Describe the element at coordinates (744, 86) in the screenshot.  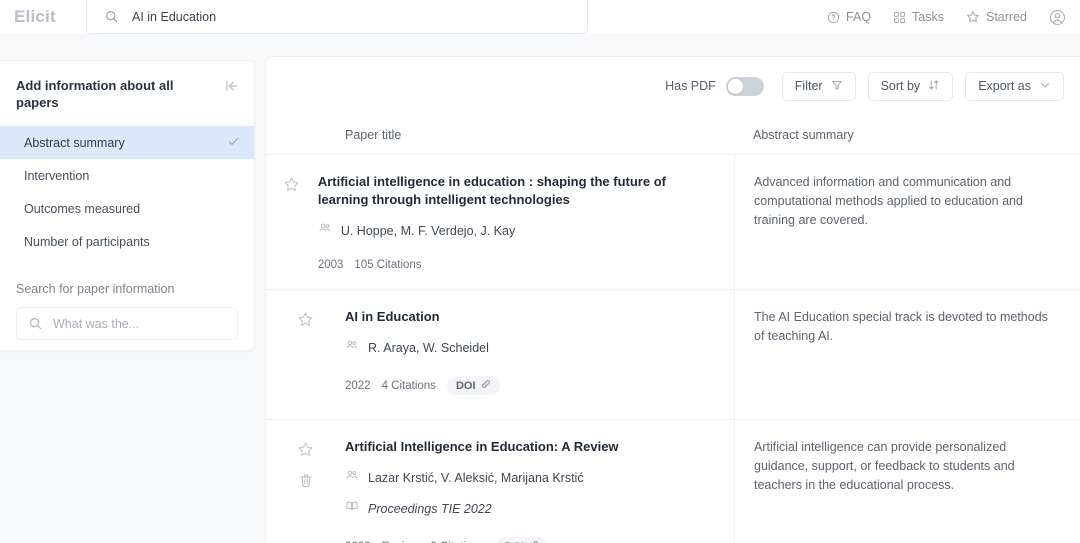
I see `has-pdf-toggle` at that location.